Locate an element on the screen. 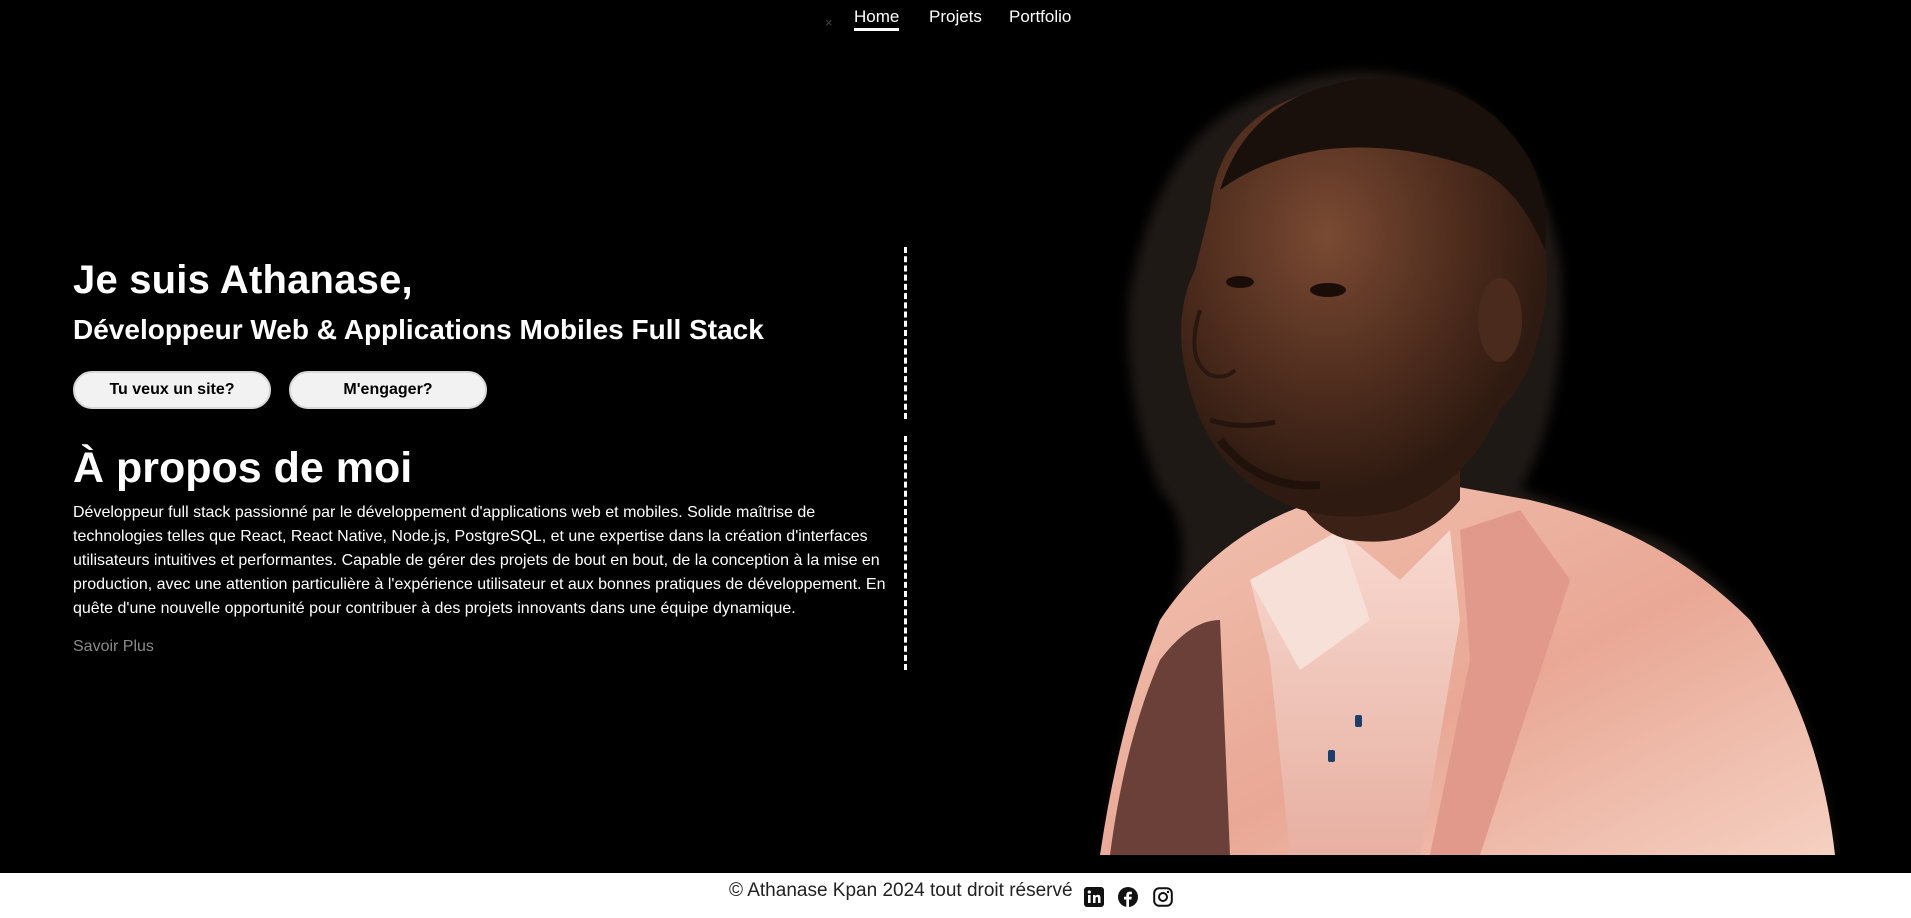 The image size is (1911, 918). linkedin-icon is located at coordinates (1094, 897).